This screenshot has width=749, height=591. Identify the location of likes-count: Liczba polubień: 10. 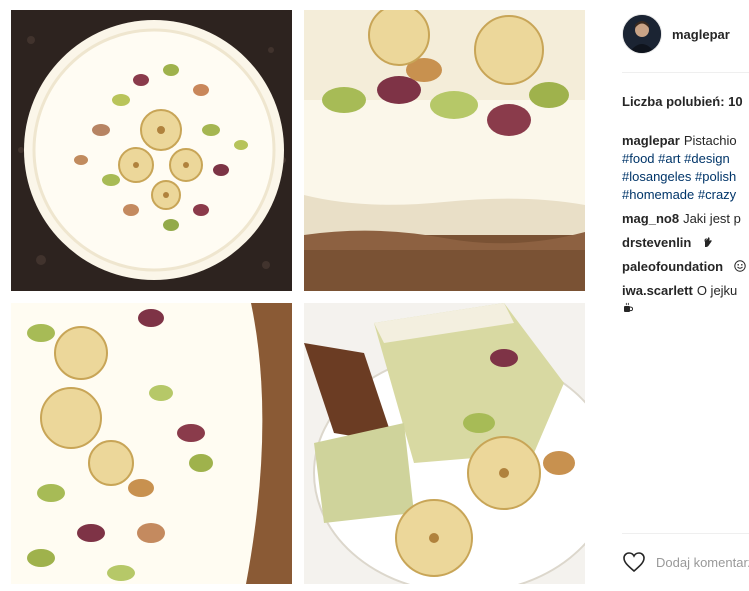
(682, 101).